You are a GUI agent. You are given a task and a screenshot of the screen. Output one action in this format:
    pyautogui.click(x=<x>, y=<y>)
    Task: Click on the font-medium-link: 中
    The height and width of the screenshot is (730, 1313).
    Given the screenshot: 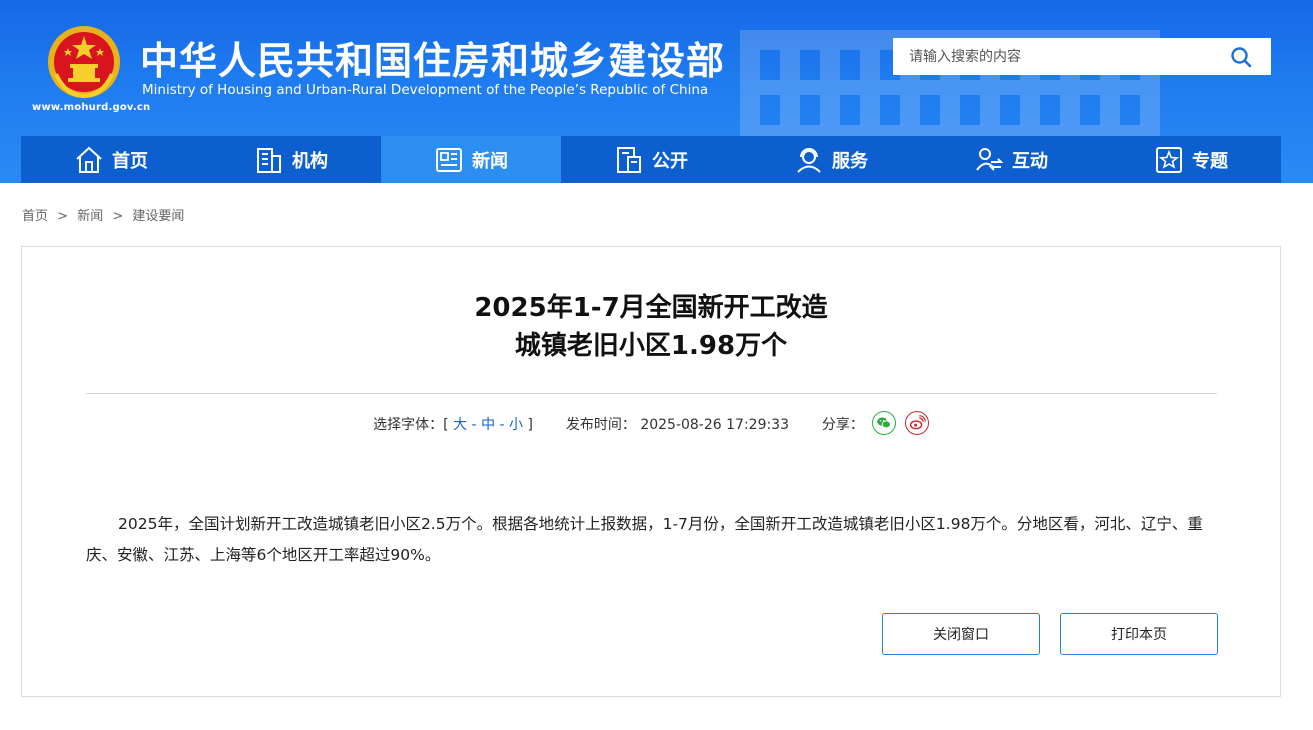 What is the action you would take?
    pyautogui.click(x=488, y=425)
    